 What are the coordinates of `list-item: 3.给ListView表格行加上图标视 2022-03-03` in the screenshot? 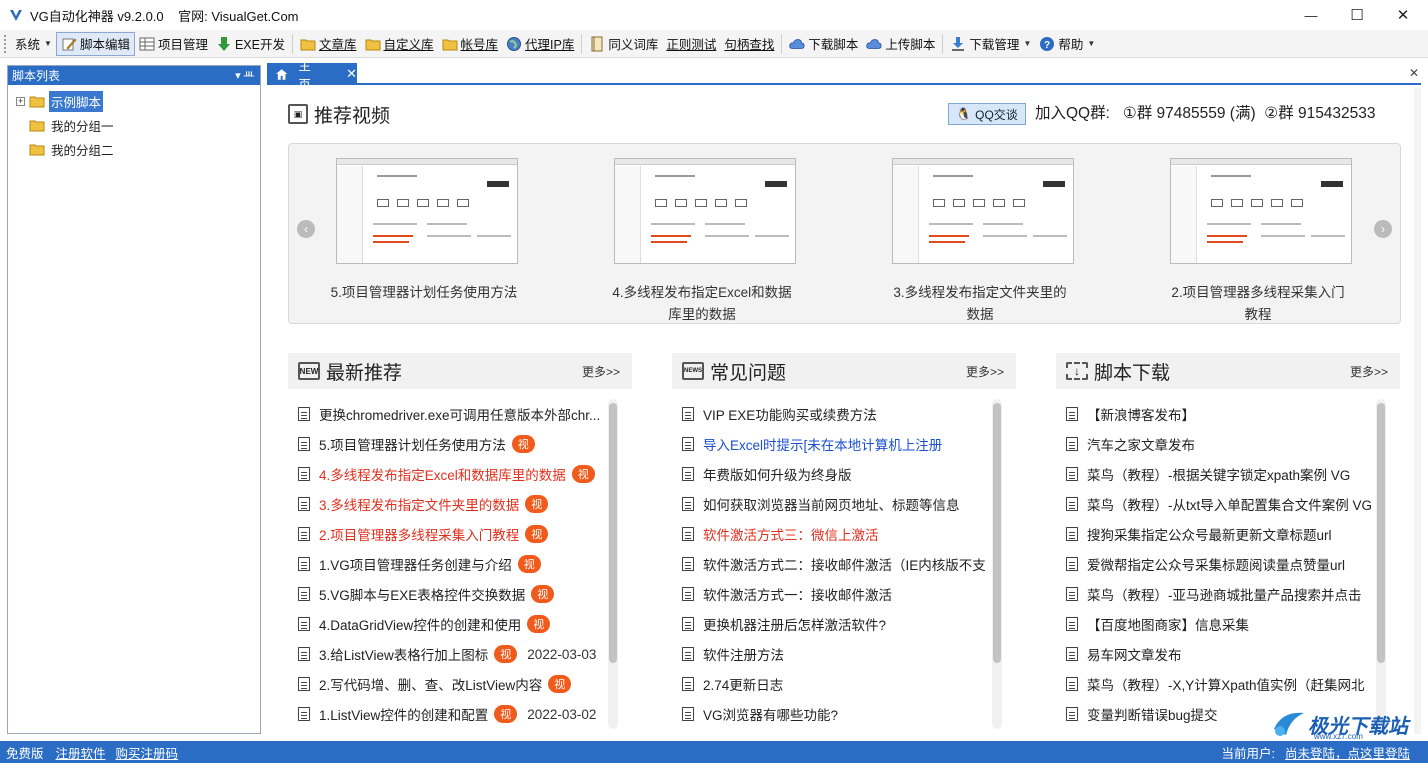 It's located at (458, 654).